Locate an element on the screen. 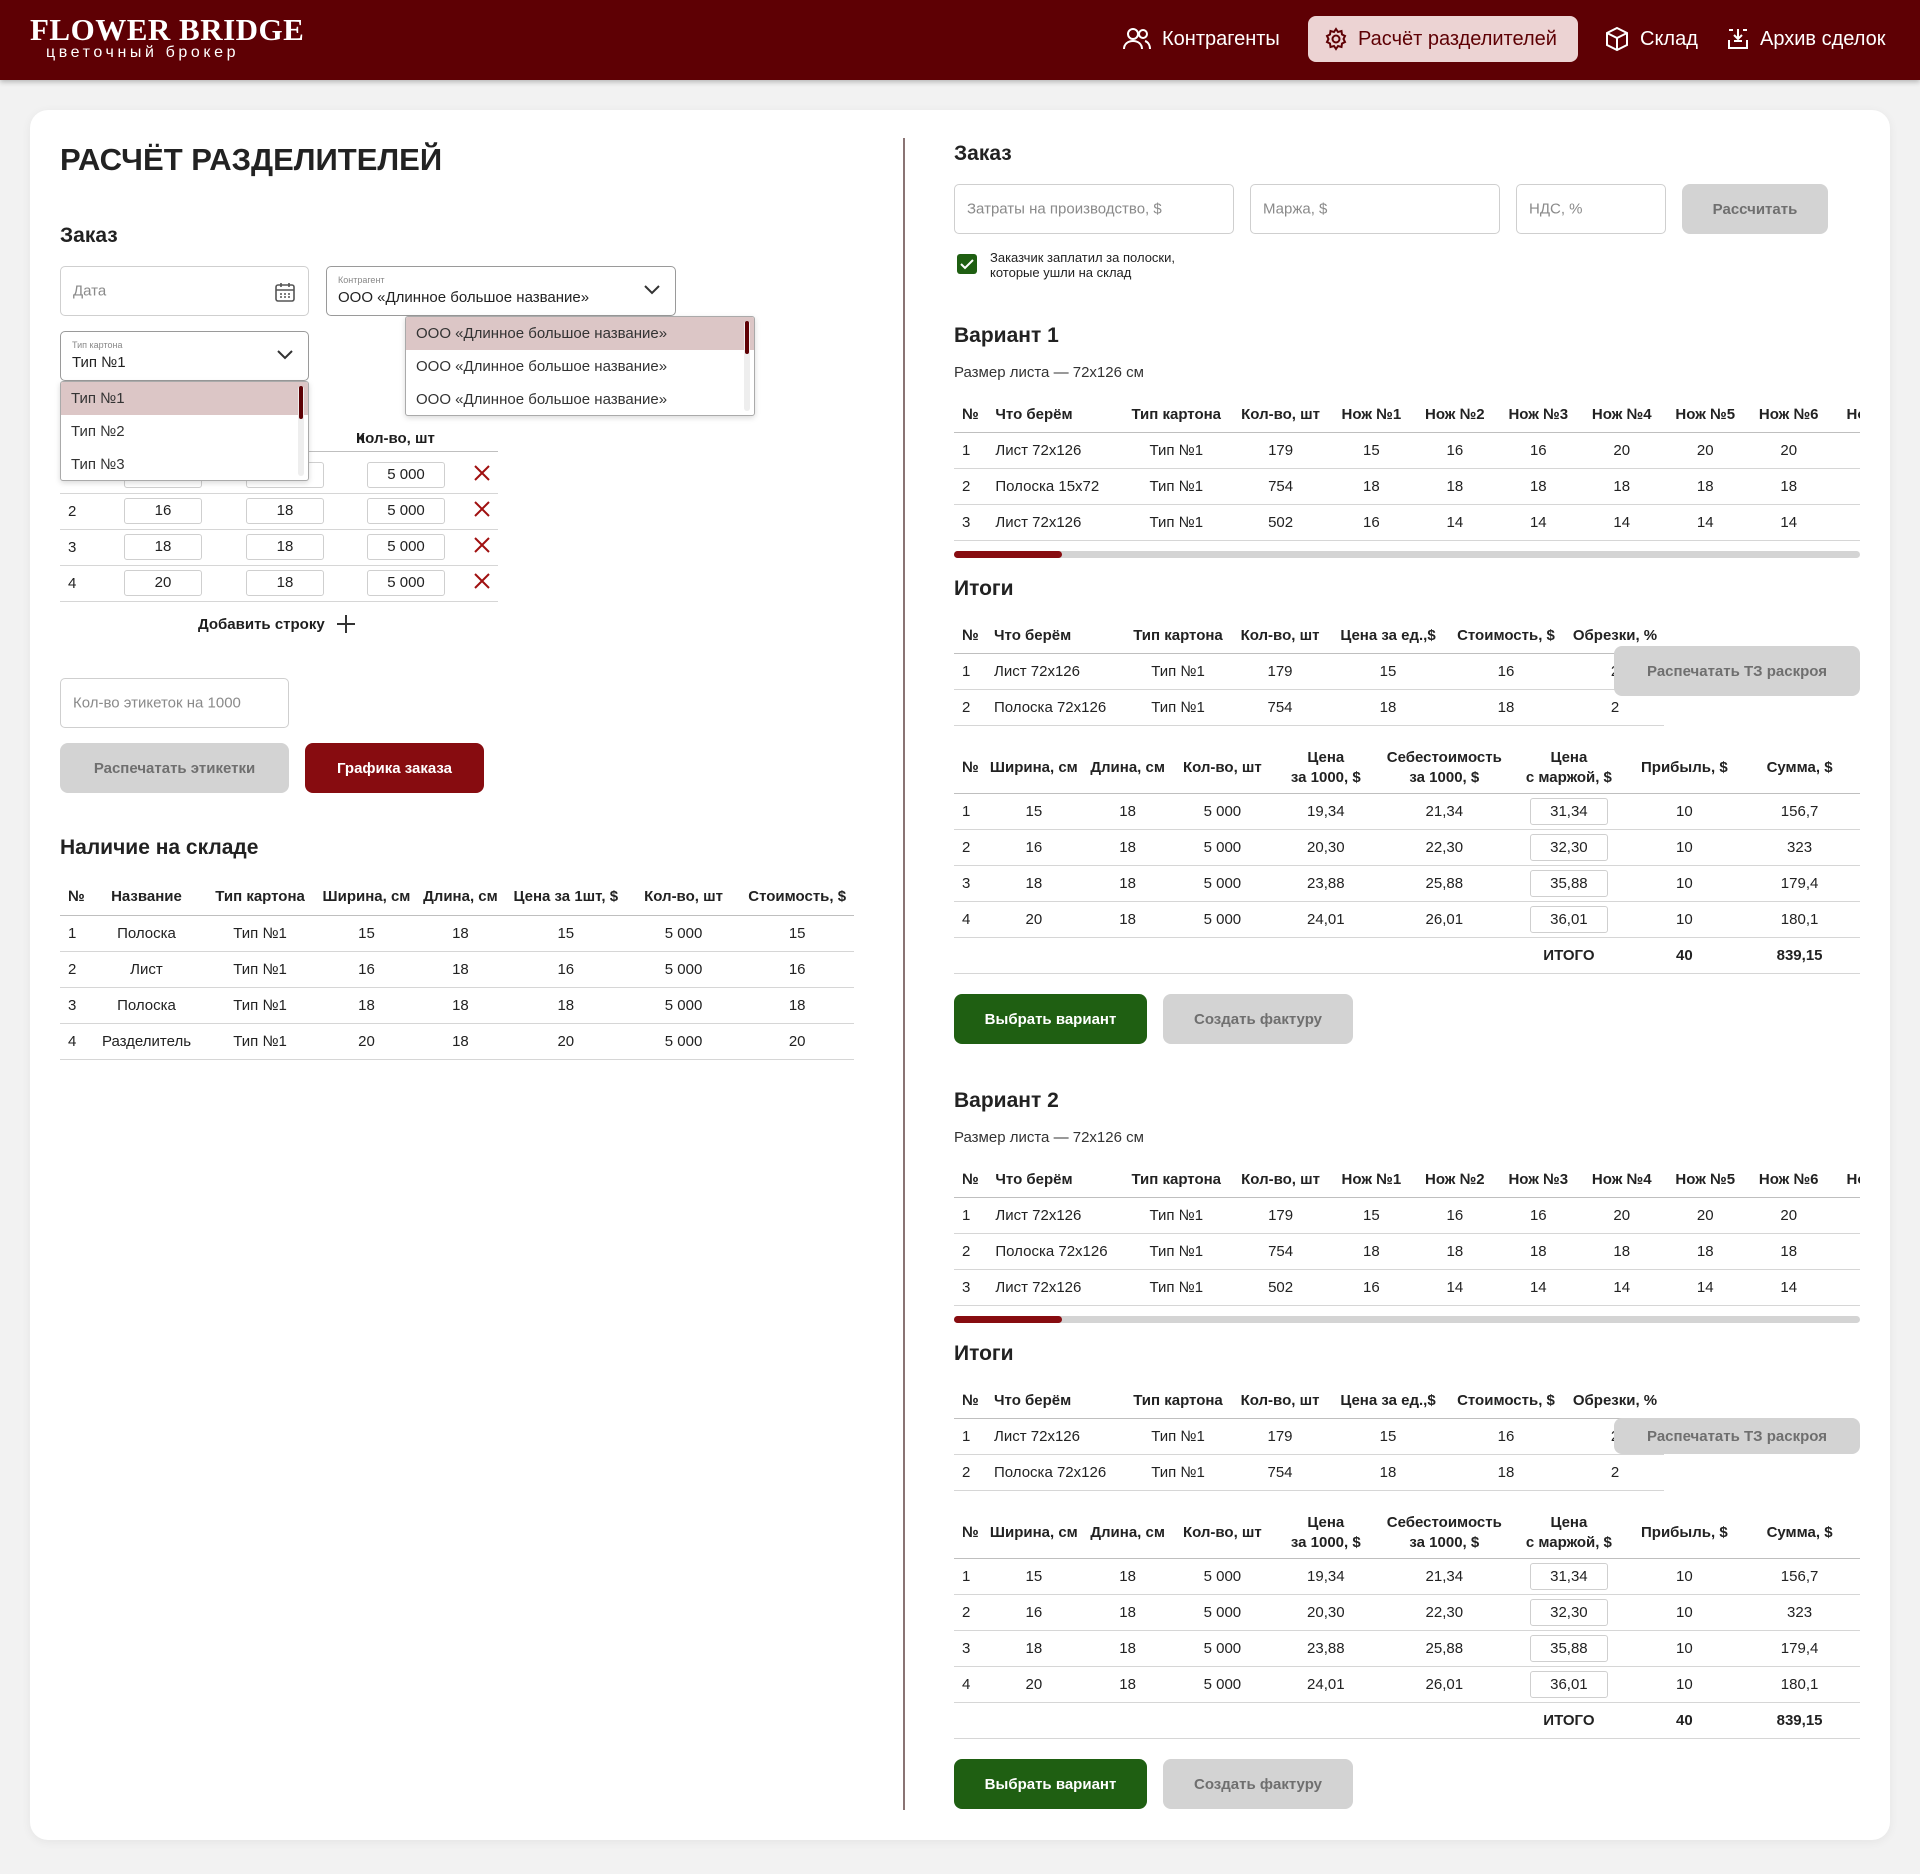 Image resolution: width=1920 pixels, height=1874 pixels. cardboard-option: Тип №2 is located at coordinates (184, 431).